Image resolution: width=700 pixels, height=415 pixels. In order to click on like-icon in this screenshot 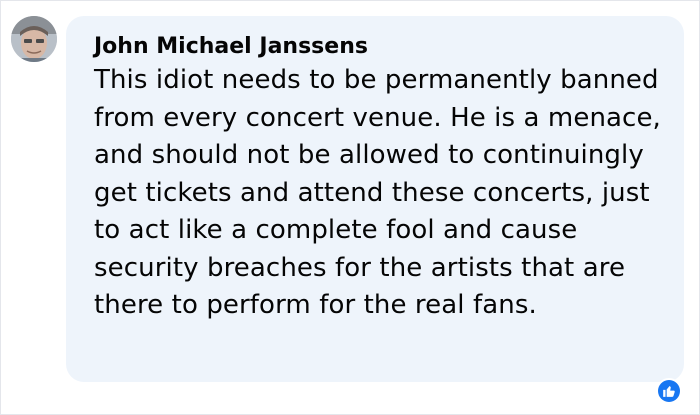, I will do `click(669, 391)`.